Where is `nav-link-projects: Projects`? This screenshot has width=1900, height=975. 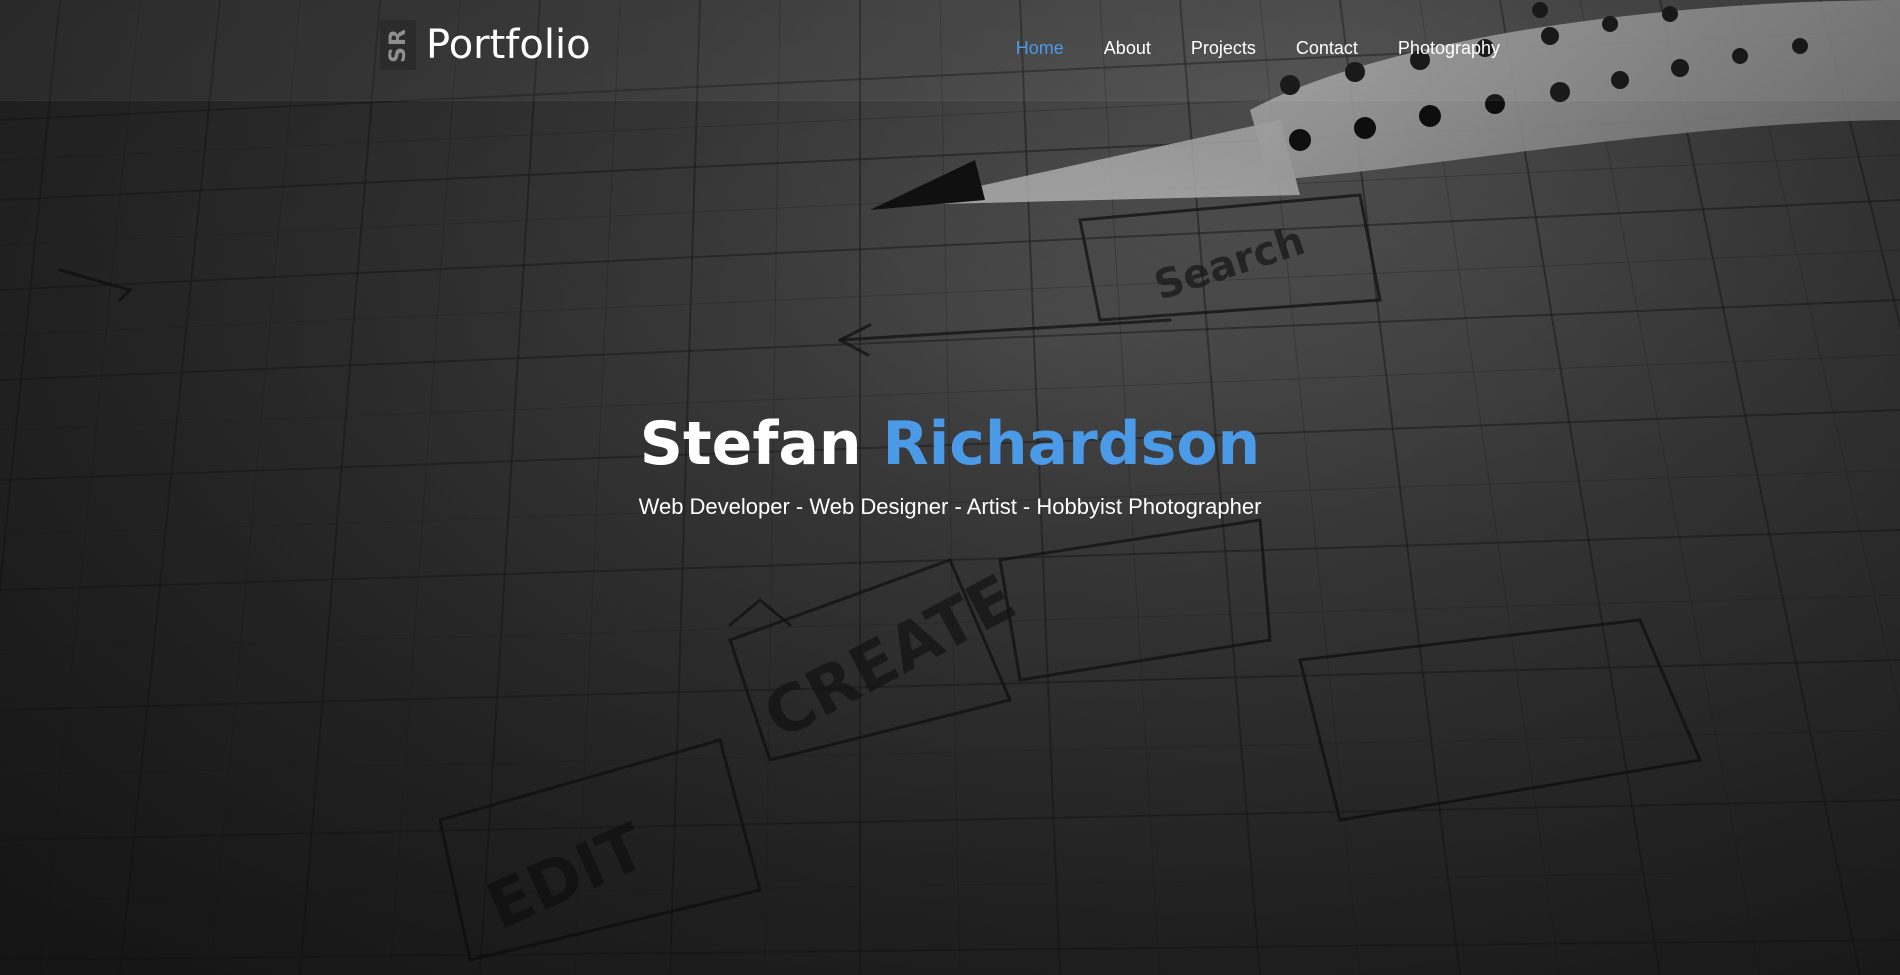 nav-link-projects: Projects is located at coordinates (1223, 48).